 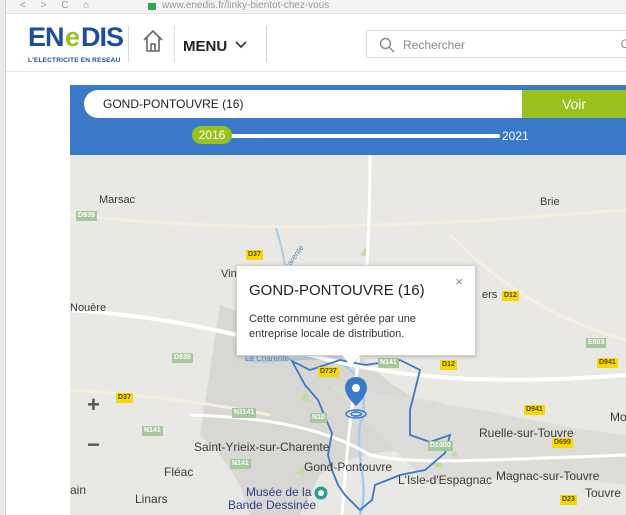 I want to click on popup-title: GOND-PONTOUVRE (16), so click(x=337, y=290).